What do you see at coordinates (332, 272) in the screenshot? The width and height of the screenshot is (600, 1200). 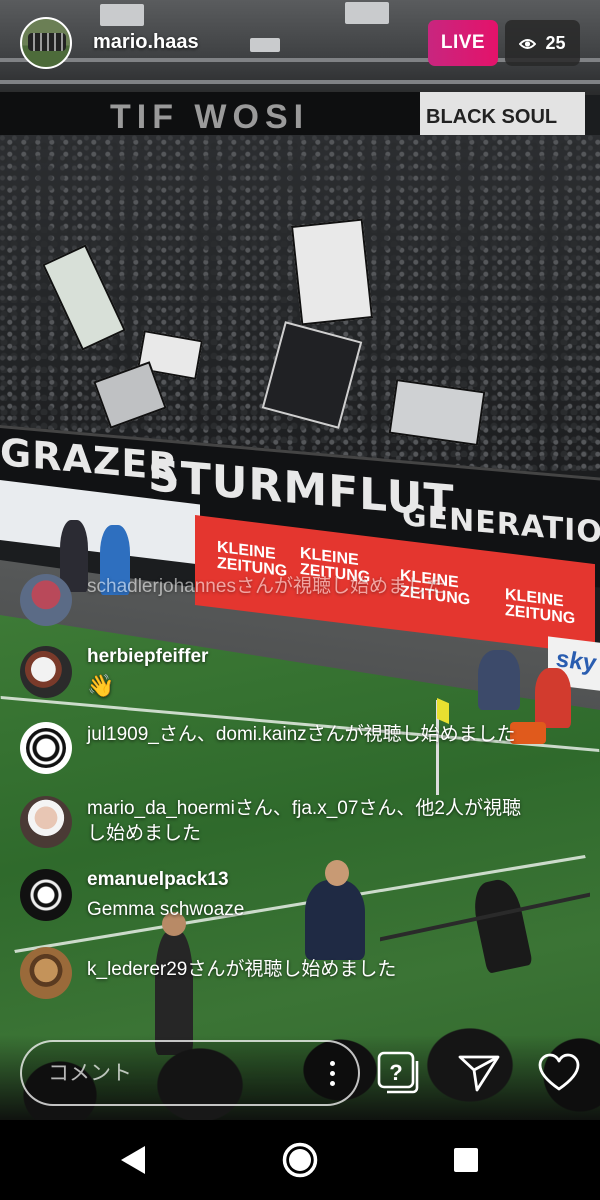 I see `fan-flag` at bounding box center [332, 272].